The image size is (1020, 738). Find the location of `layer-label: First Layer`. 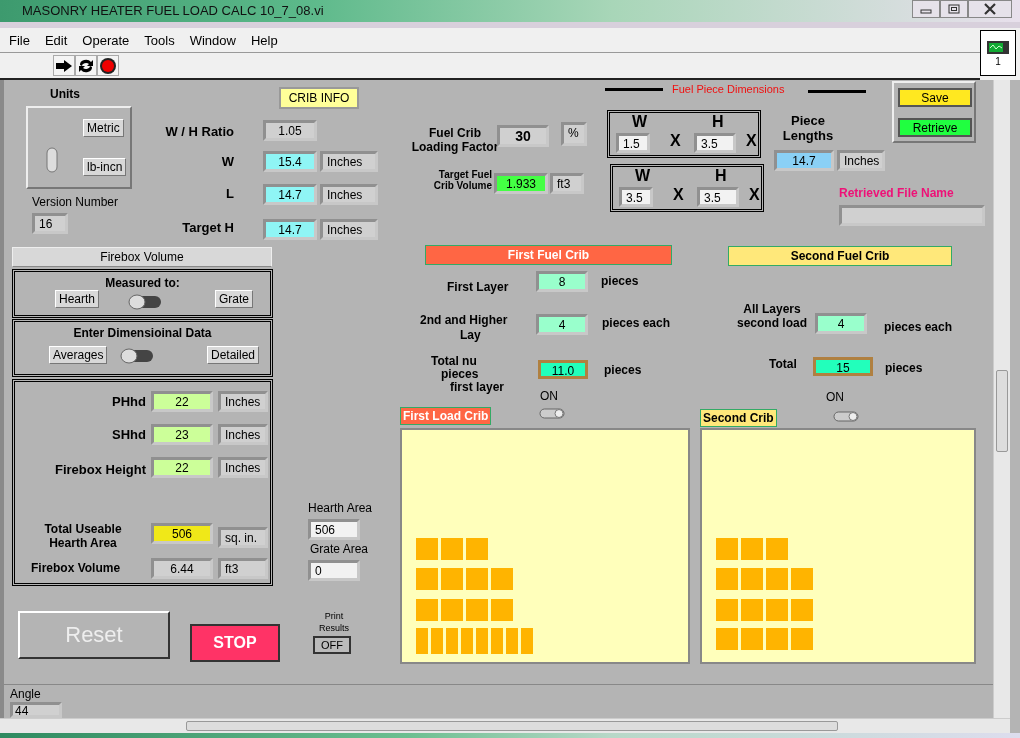

layer-label: First Layer is located at coordinates (478, 287).